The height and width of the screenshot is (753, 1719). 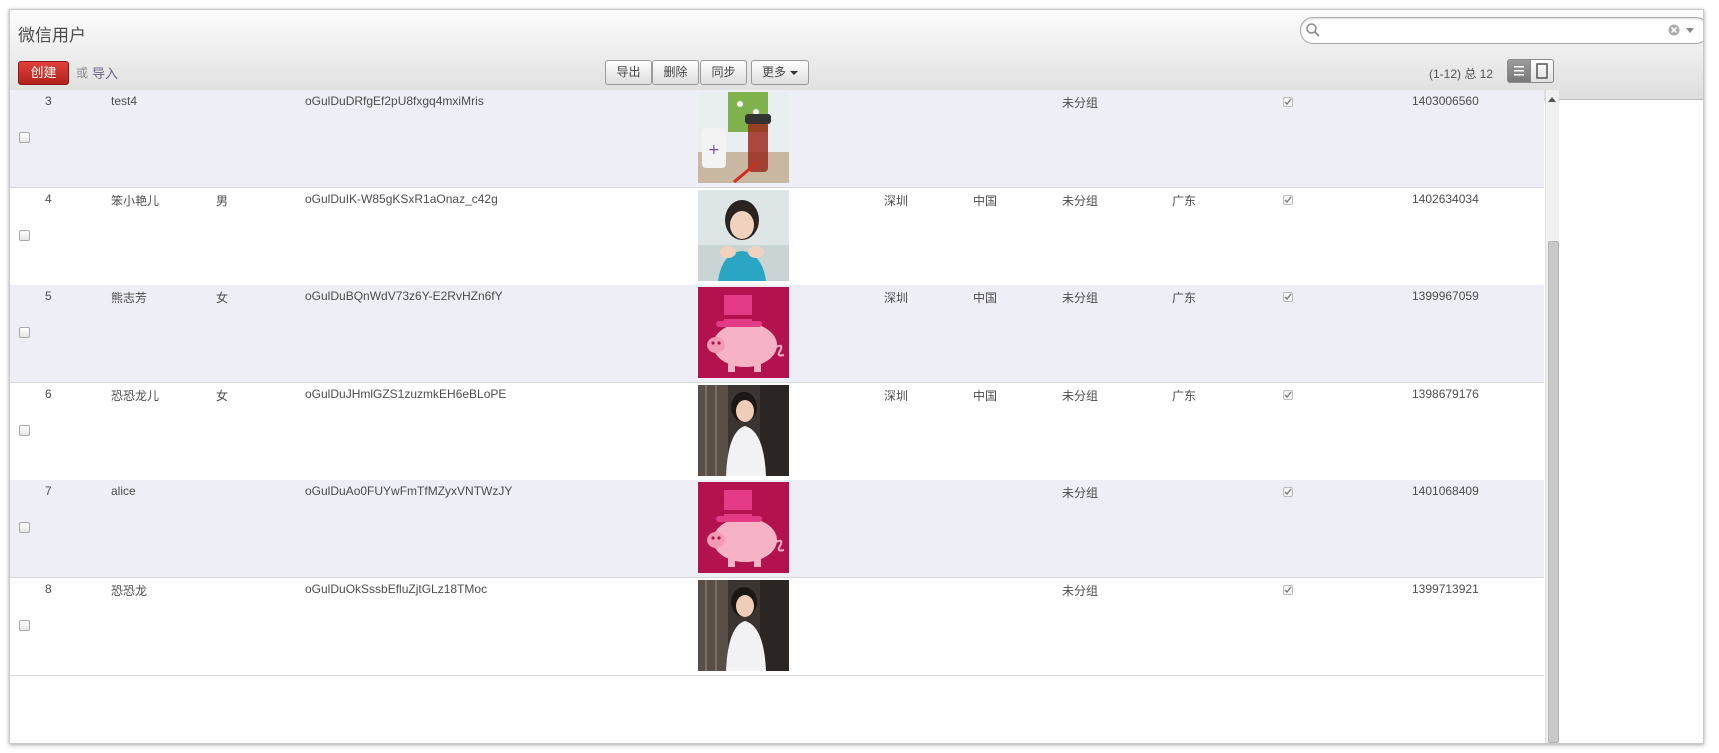 I want to click on cell-timestamp: 1401068409, so click(x=1445, y=491).